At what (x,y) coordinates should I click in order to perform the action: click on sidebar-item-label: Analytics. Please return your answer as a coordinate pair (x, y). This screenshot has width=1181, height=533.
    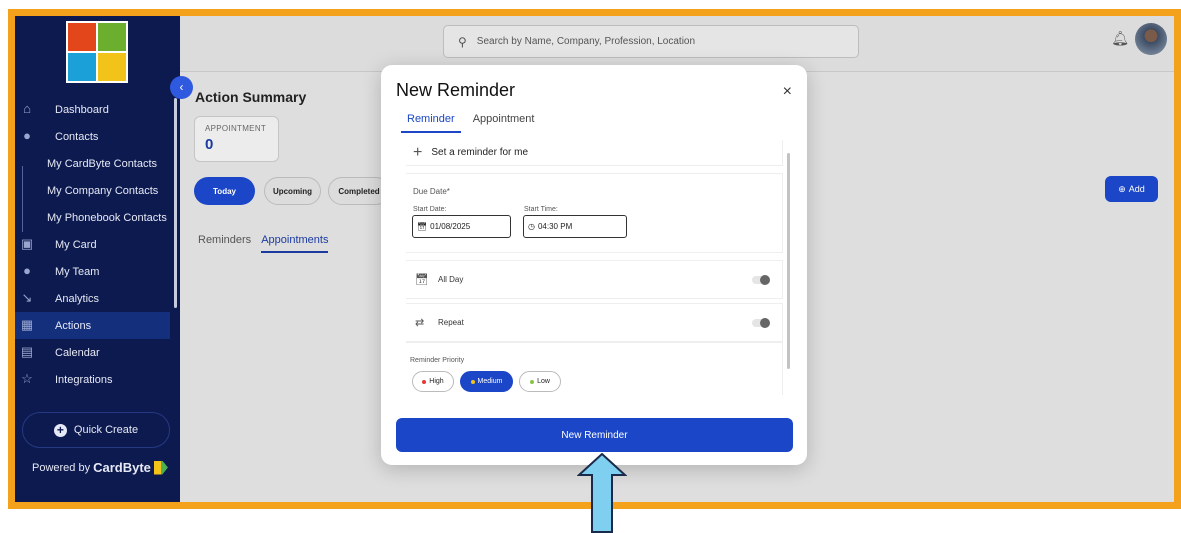
    Looking at the image, I should click on (77, 298).